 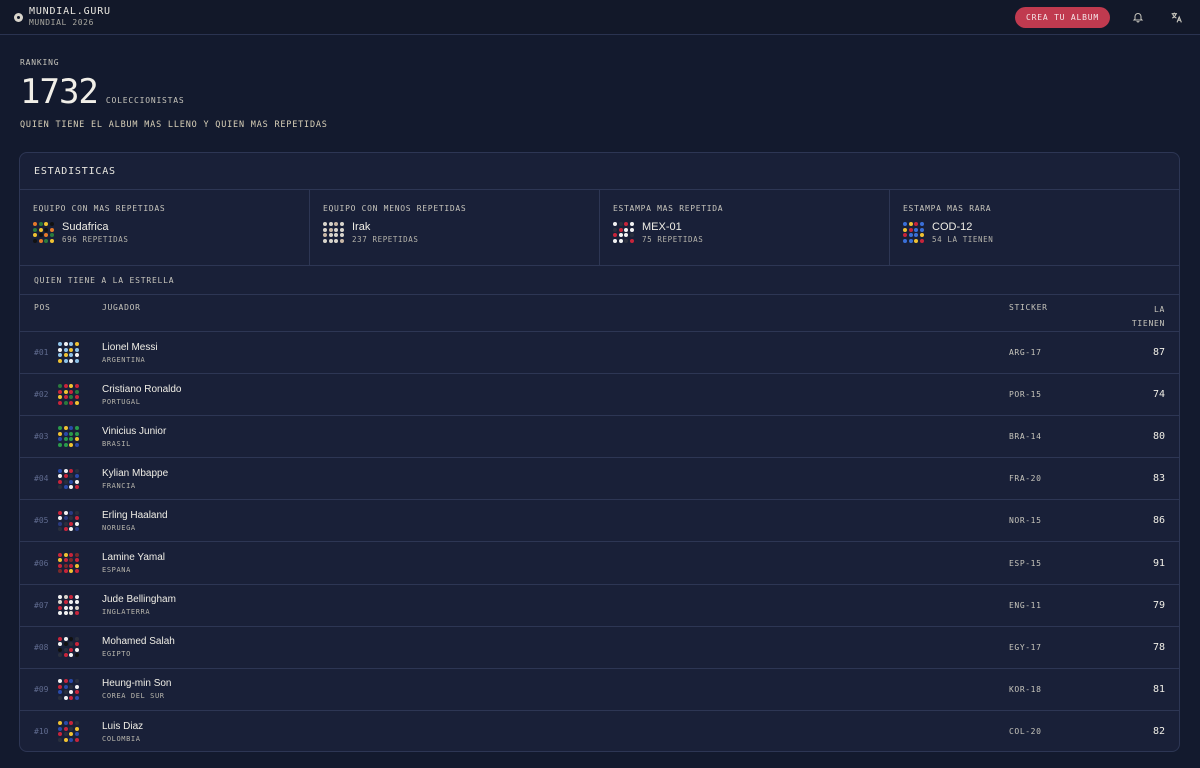 What do you see at coordinates (952, 227) in the screenshot?
I see `stat-value: COD-12` at bounding box center [952, 227].